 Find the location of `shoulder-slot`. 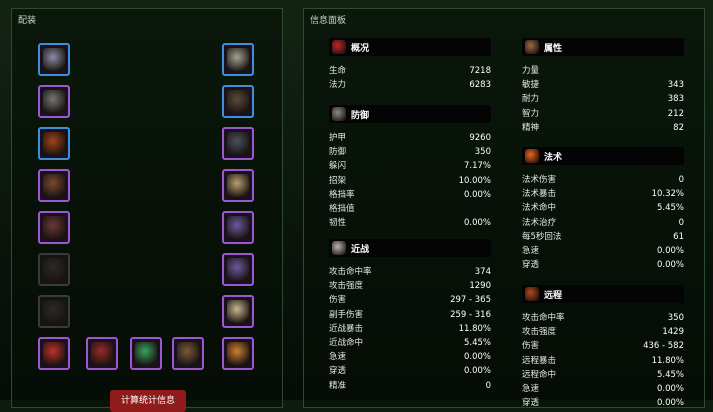

shoulder-slot is located at coordinates (54, 143).